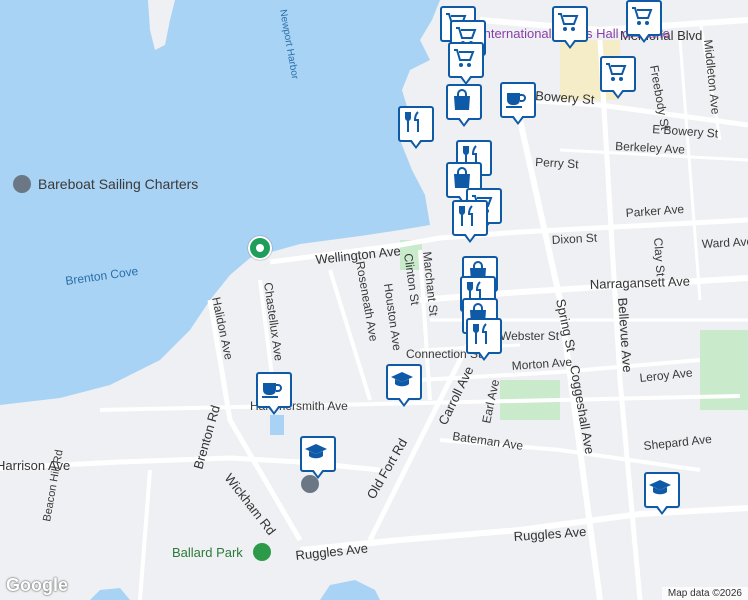 This screenshot has height=600, width=748. I want to click on houston-ave-label: Houston Ave, so click(392, 316).